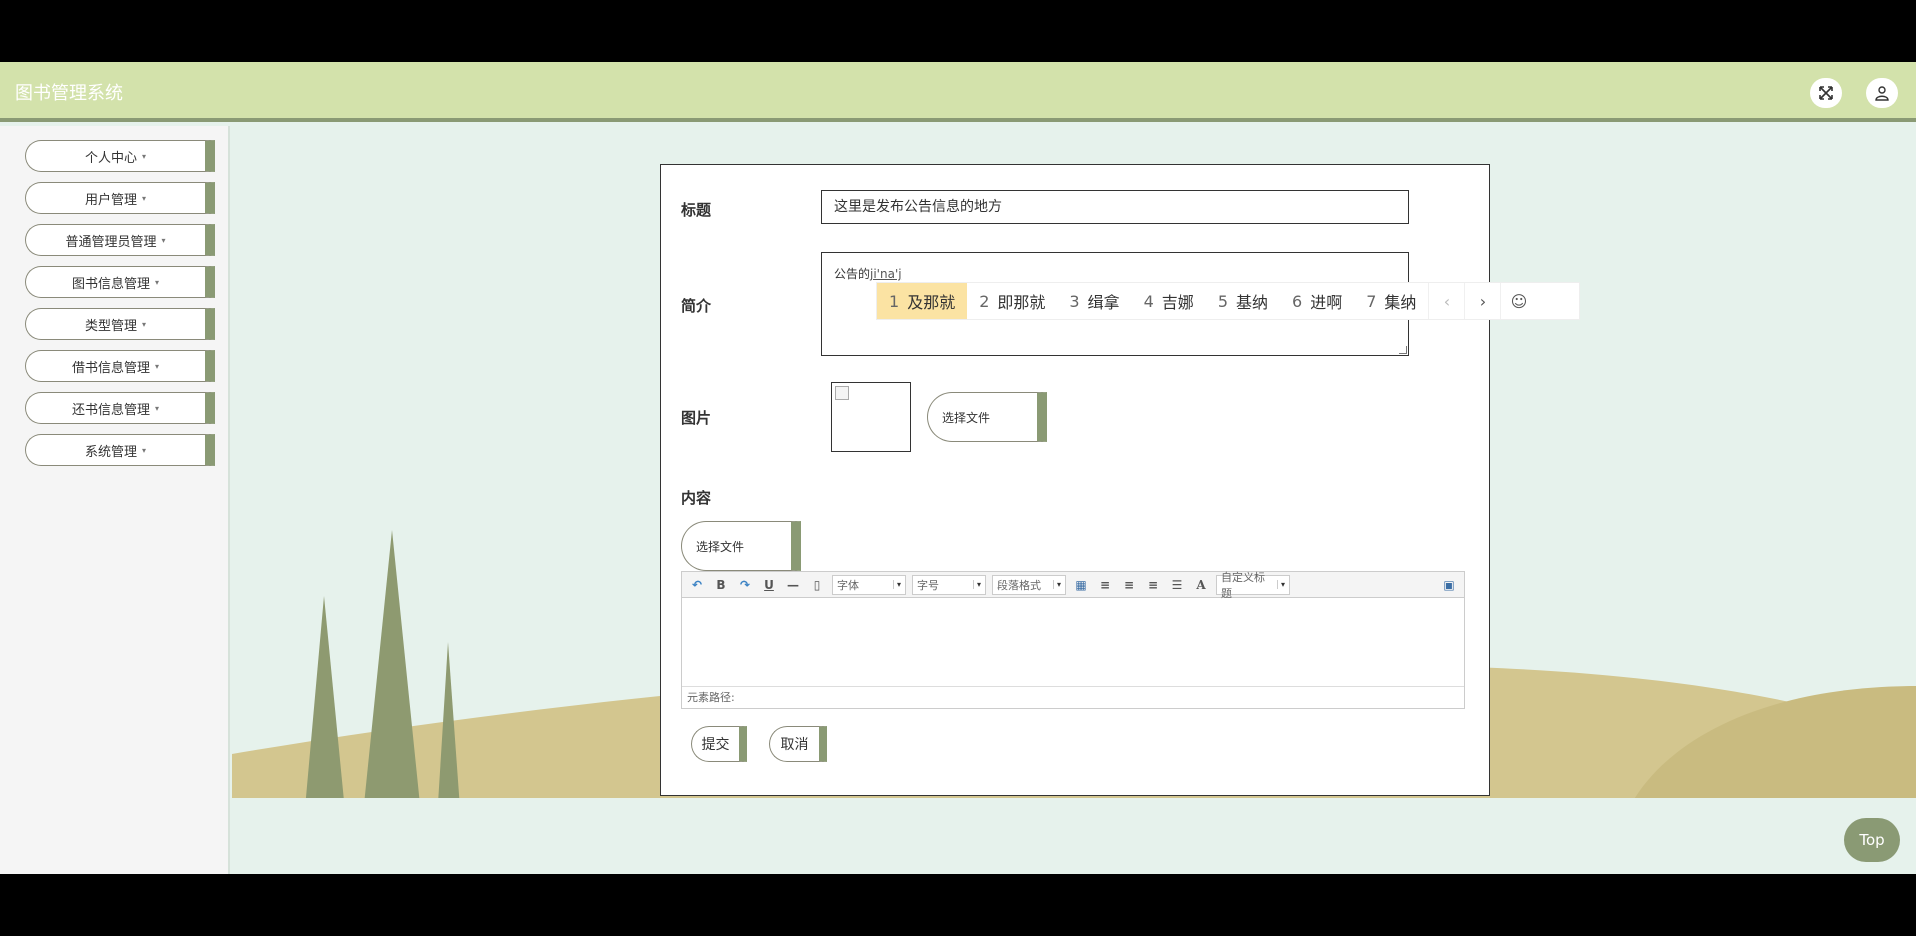 This screenshot has width=1916, height=936. I want to click on user-button, so click(1882, 93).